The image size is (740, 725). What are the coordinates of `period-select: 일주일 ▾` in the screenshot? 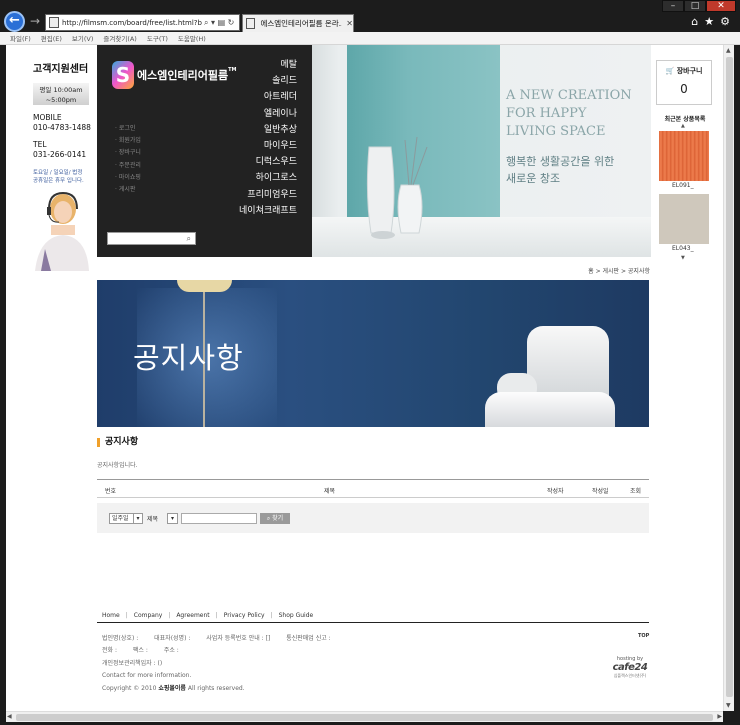 It's located at (126, 518).